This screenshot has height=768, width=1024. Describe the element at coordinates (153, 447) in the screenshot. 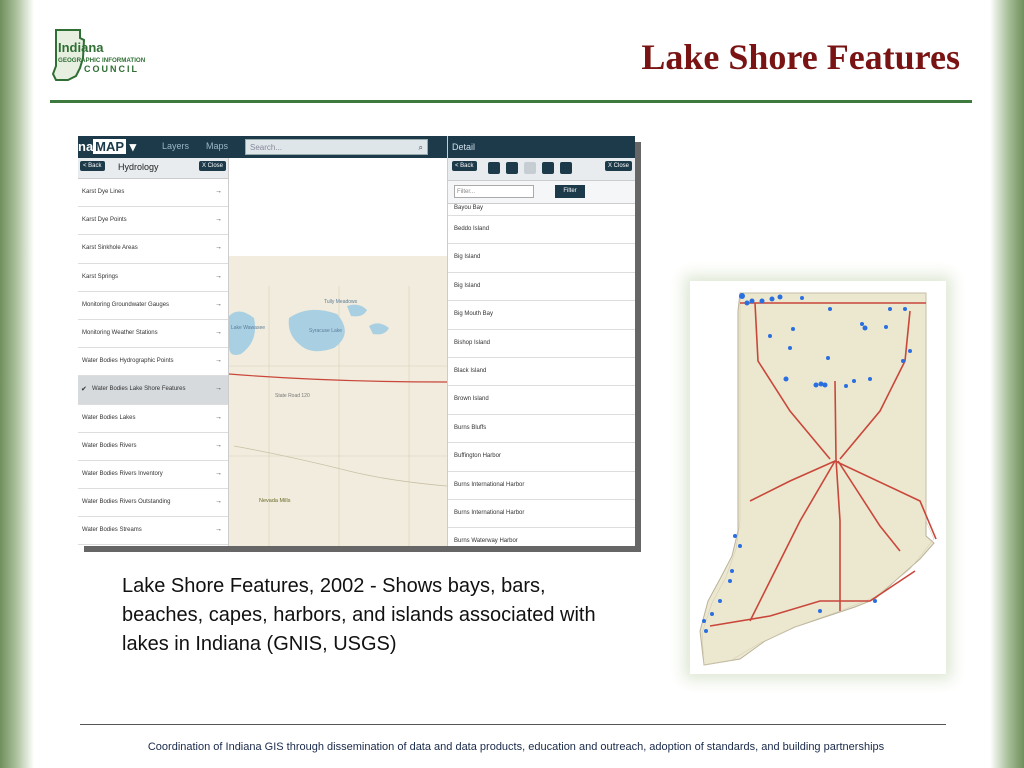

I see `layer-item: Water Bodies Rivers →` at that location.